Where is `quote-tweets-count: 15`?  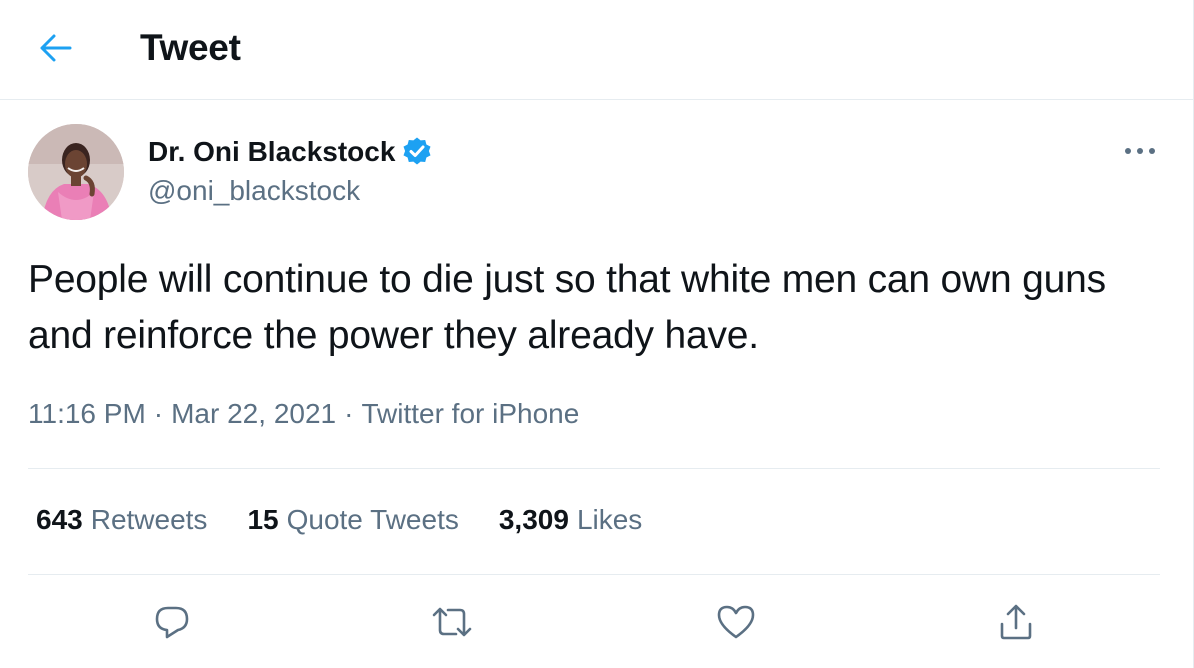 quote-tweets-count: 15 is located at coordinates (263, 519).